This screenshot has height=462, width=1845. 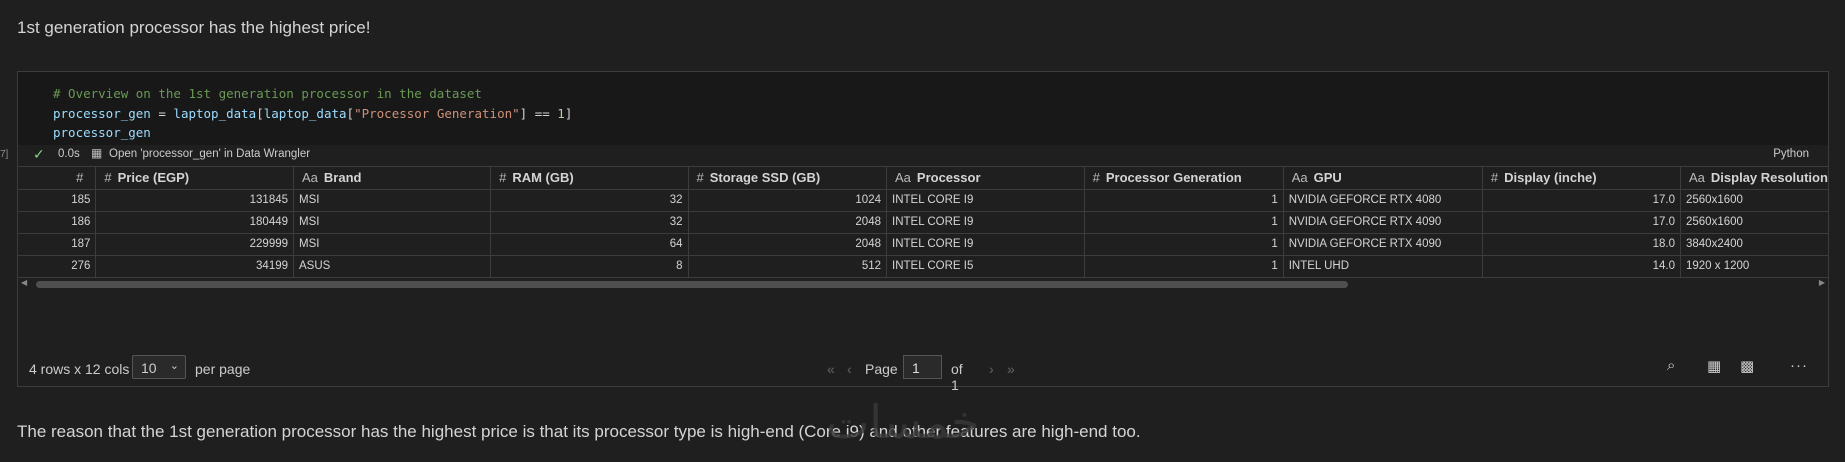 What do you see at coordinates (24, 282) in the screenshot?
I see `scroll-left-icon: ◀` at bounding box center [24, 282].